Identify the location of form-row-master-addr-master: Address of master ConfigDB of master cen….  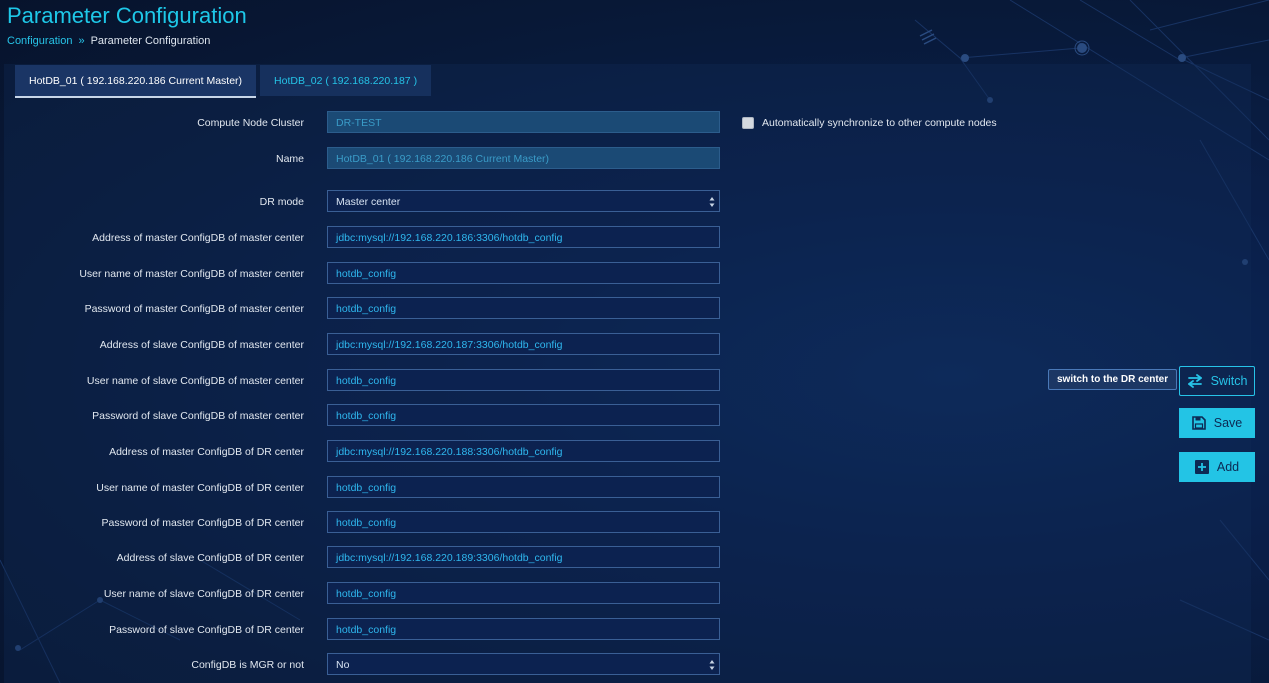
(360, 238).